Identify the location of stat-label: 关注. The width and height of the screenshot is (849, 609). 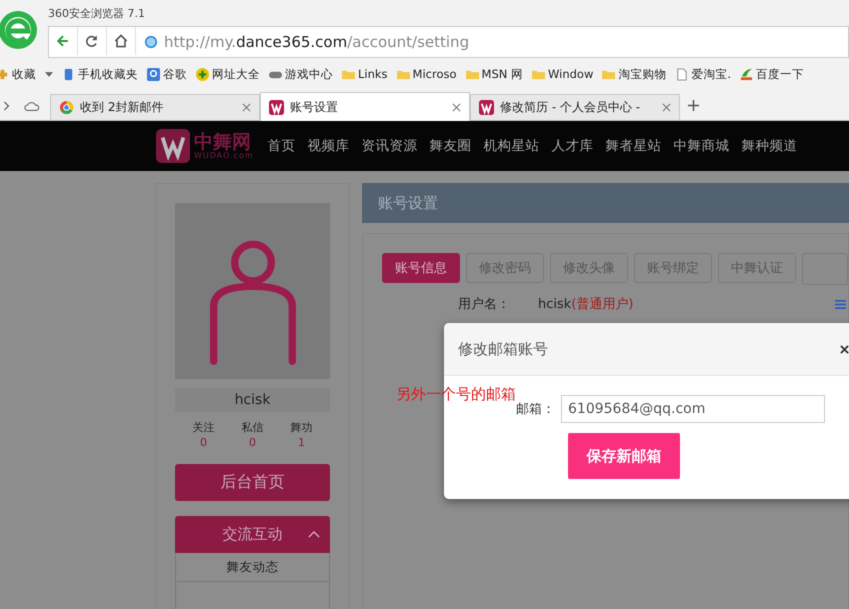
(203, 427).